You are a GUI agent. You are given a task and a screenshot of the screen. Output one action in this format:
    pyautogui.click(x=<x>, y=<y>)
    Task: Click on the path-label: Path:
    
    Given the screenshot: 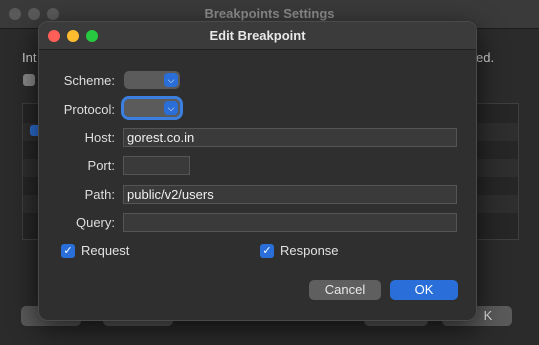 What is the action you would take?
    pyautogui.click(x=99, y=194)
    